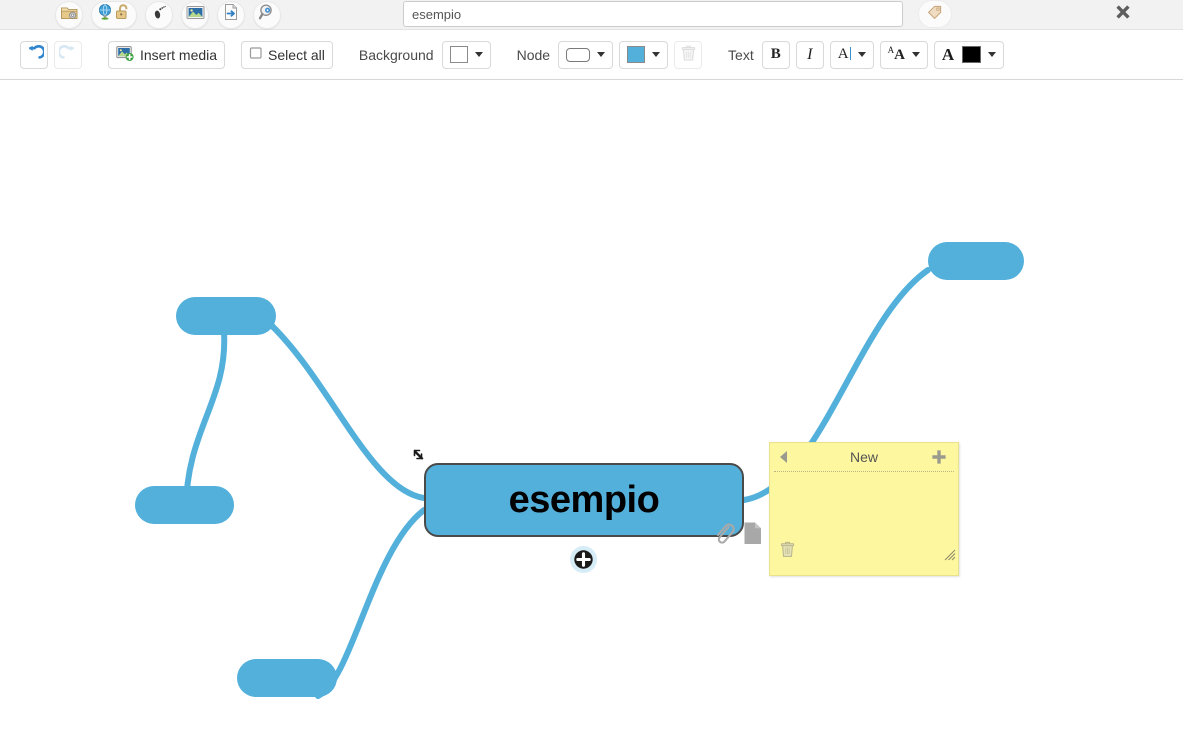 This screenshot has height=729, width=1183. I want to click on node-resize-handle, so click(422, 458).